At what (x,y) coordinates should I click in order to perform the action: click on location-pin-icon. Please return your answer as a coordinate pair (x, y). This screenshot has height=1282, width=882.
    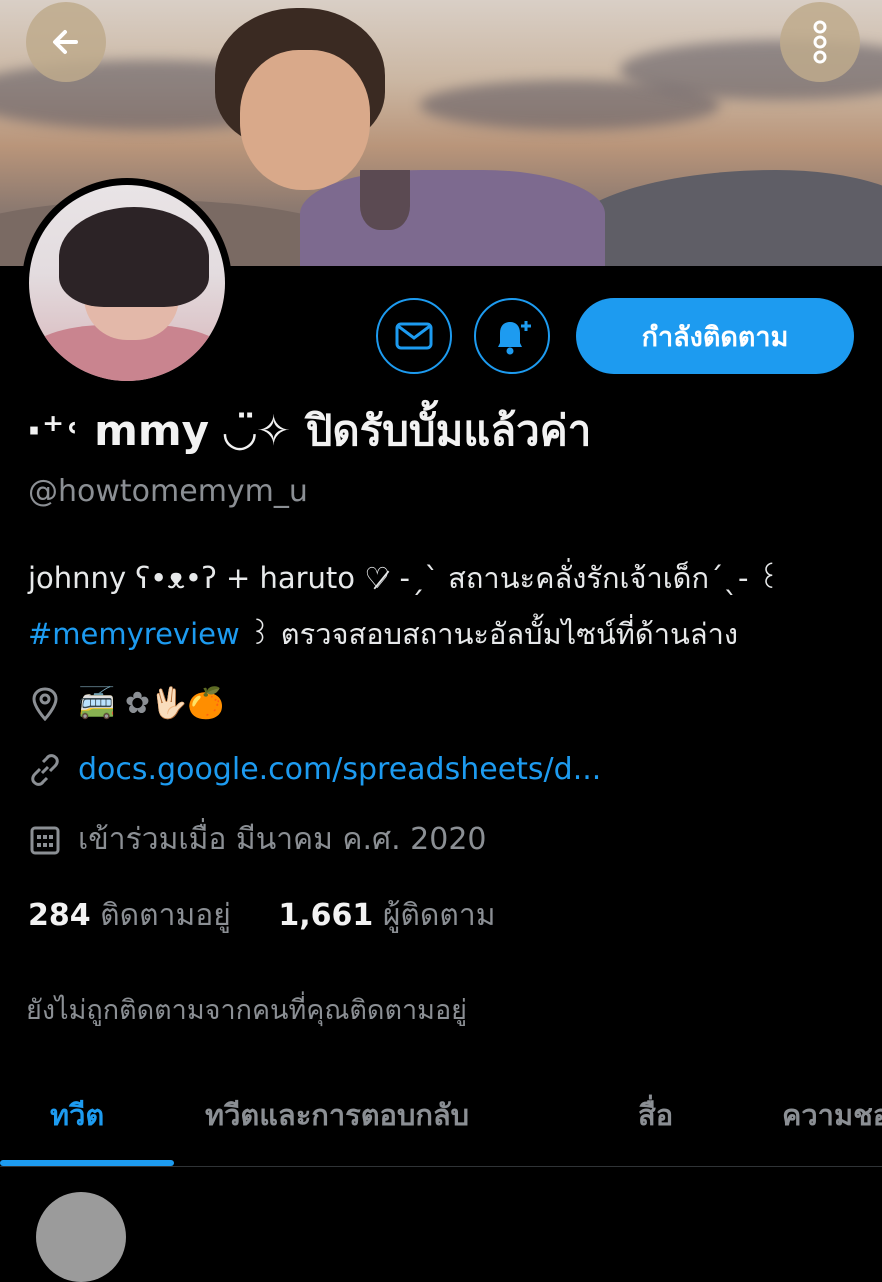
    Looking at the image, I should click on (45, 703).